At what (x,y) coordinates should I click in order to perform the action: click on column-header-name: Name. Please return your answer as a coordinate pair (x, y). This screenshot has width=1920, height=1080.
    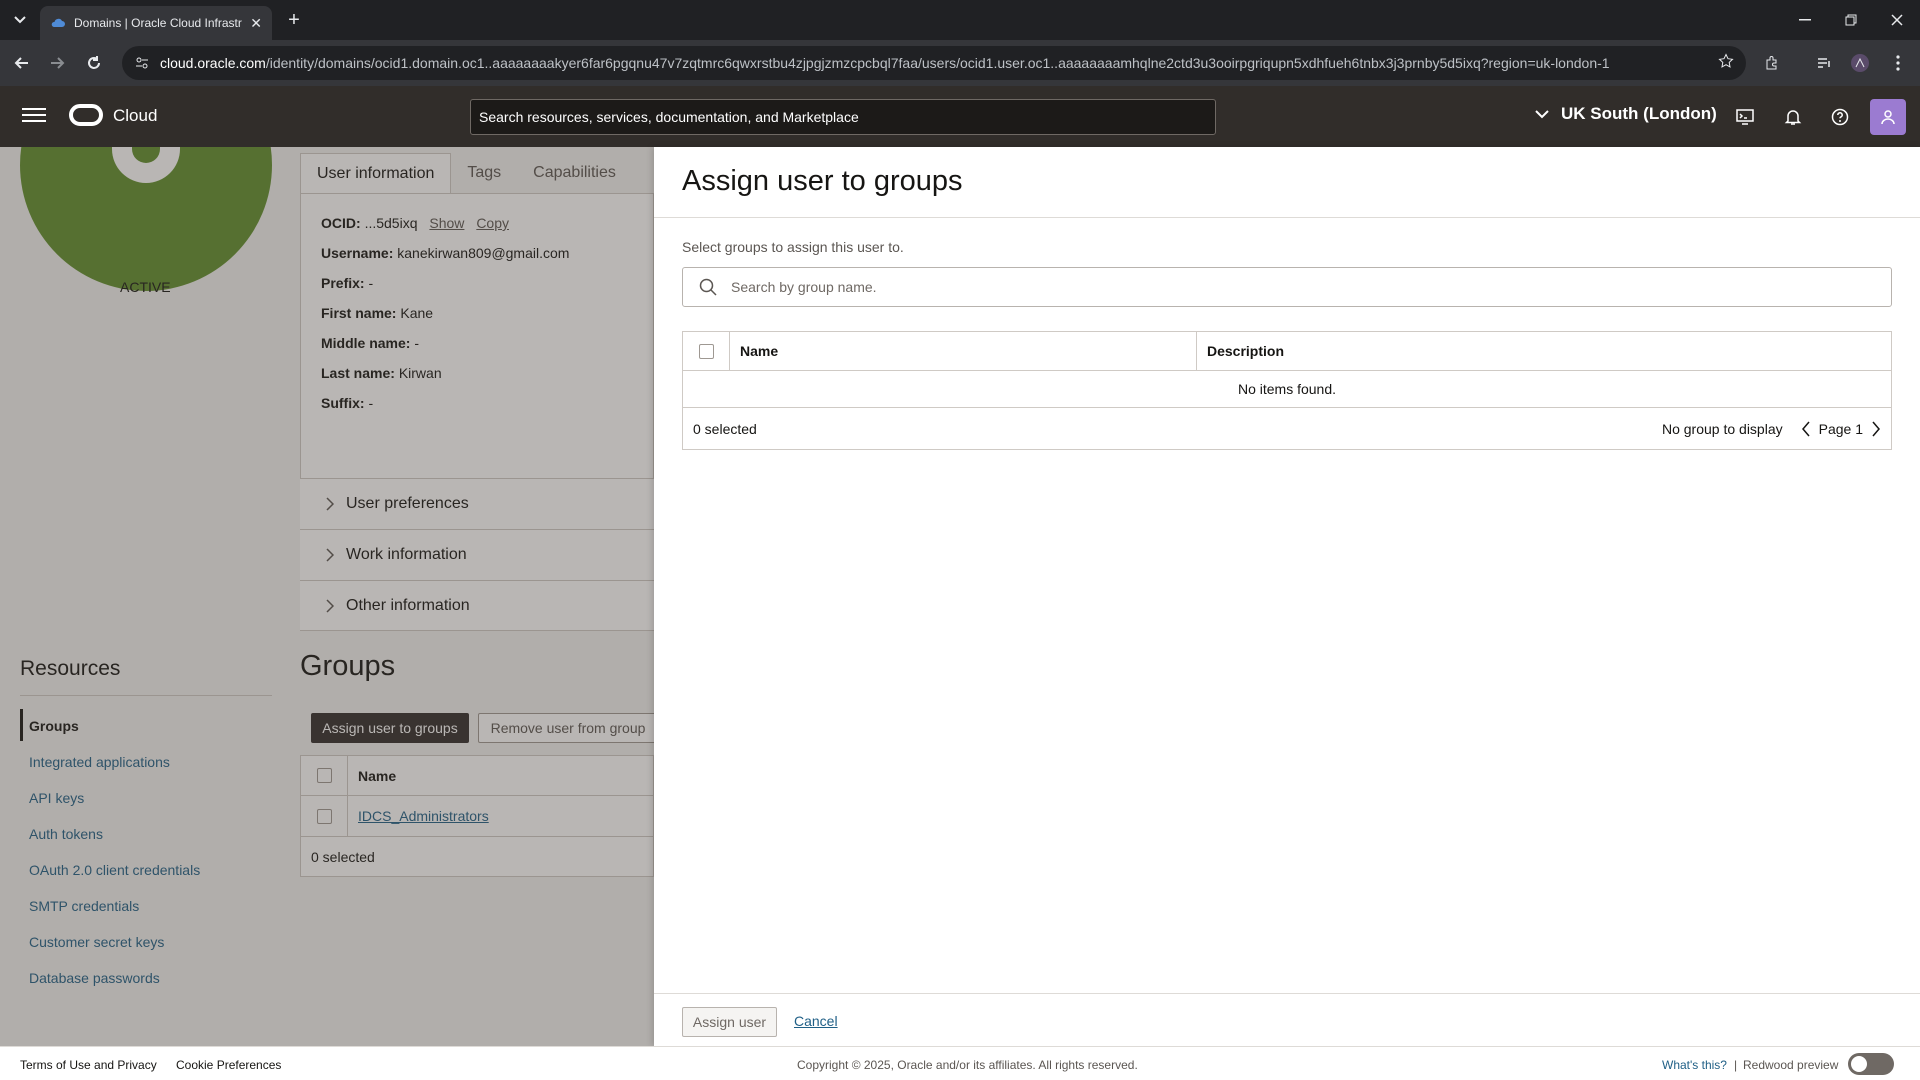
    Looking at the image, I should click on (963, 351).